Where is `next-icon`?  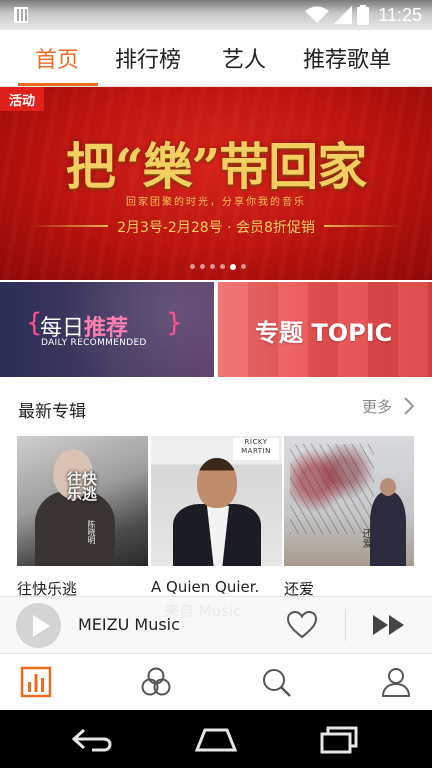 next-icon is located at coordinates (389, 625).